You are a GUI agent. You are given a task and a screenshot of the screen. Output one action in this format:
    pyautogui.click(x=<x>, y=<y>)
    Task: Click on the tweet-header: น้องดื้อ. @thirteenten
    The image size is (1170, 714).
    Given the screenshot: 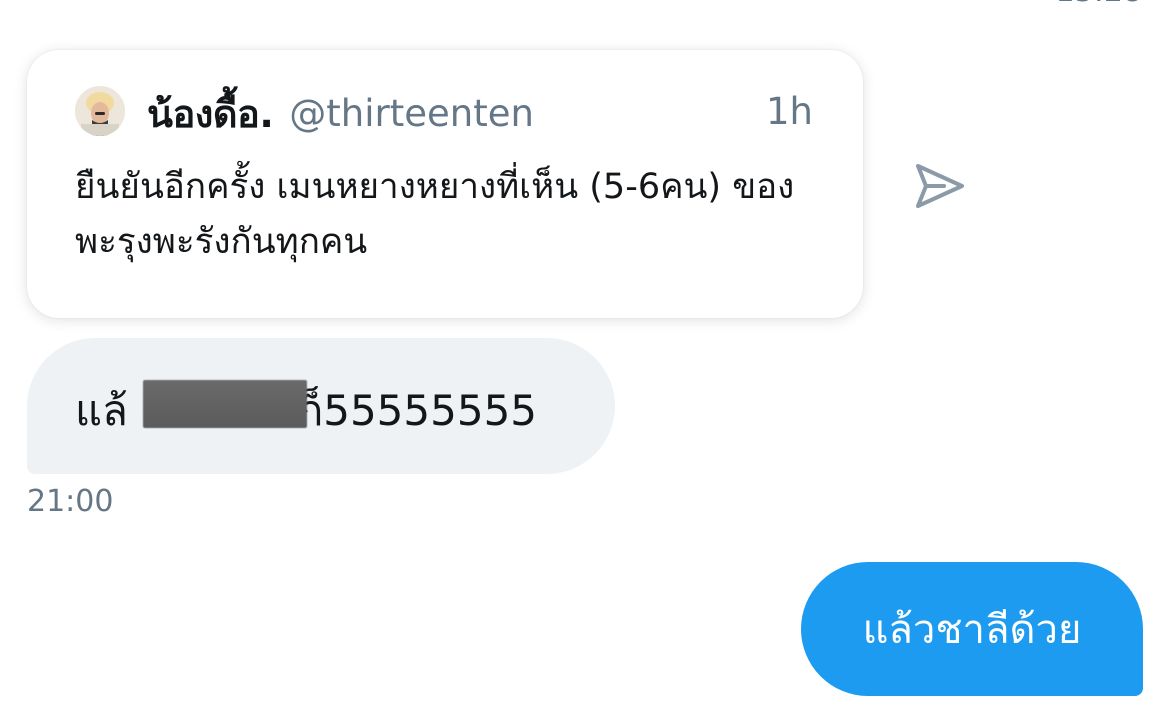 What is the action you would take?
    pyautogui.click(x=340, y=113)
    